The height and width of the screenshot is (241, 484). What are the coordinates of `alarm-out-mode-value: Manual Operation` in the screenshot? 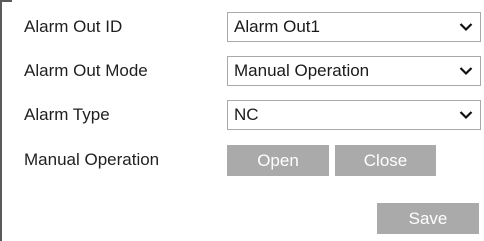 It's located at (302, 70).